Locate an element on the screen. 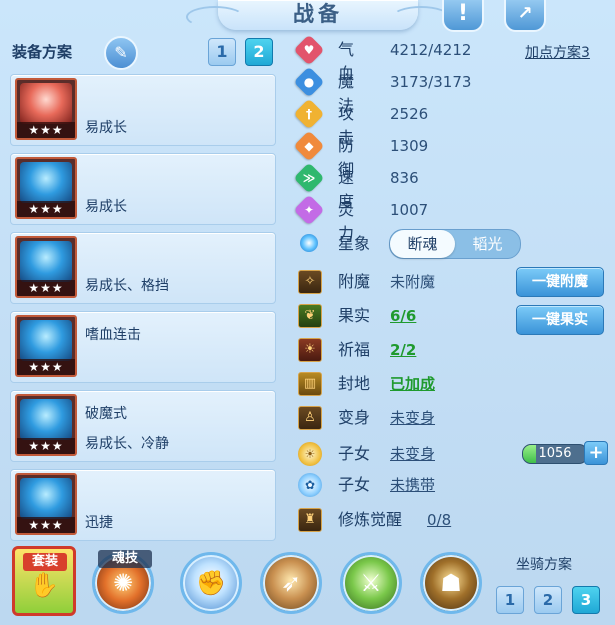 This screenshot has height=625, width=615. suit-button: 套装 ✋ is located at coordinates (44, 581).